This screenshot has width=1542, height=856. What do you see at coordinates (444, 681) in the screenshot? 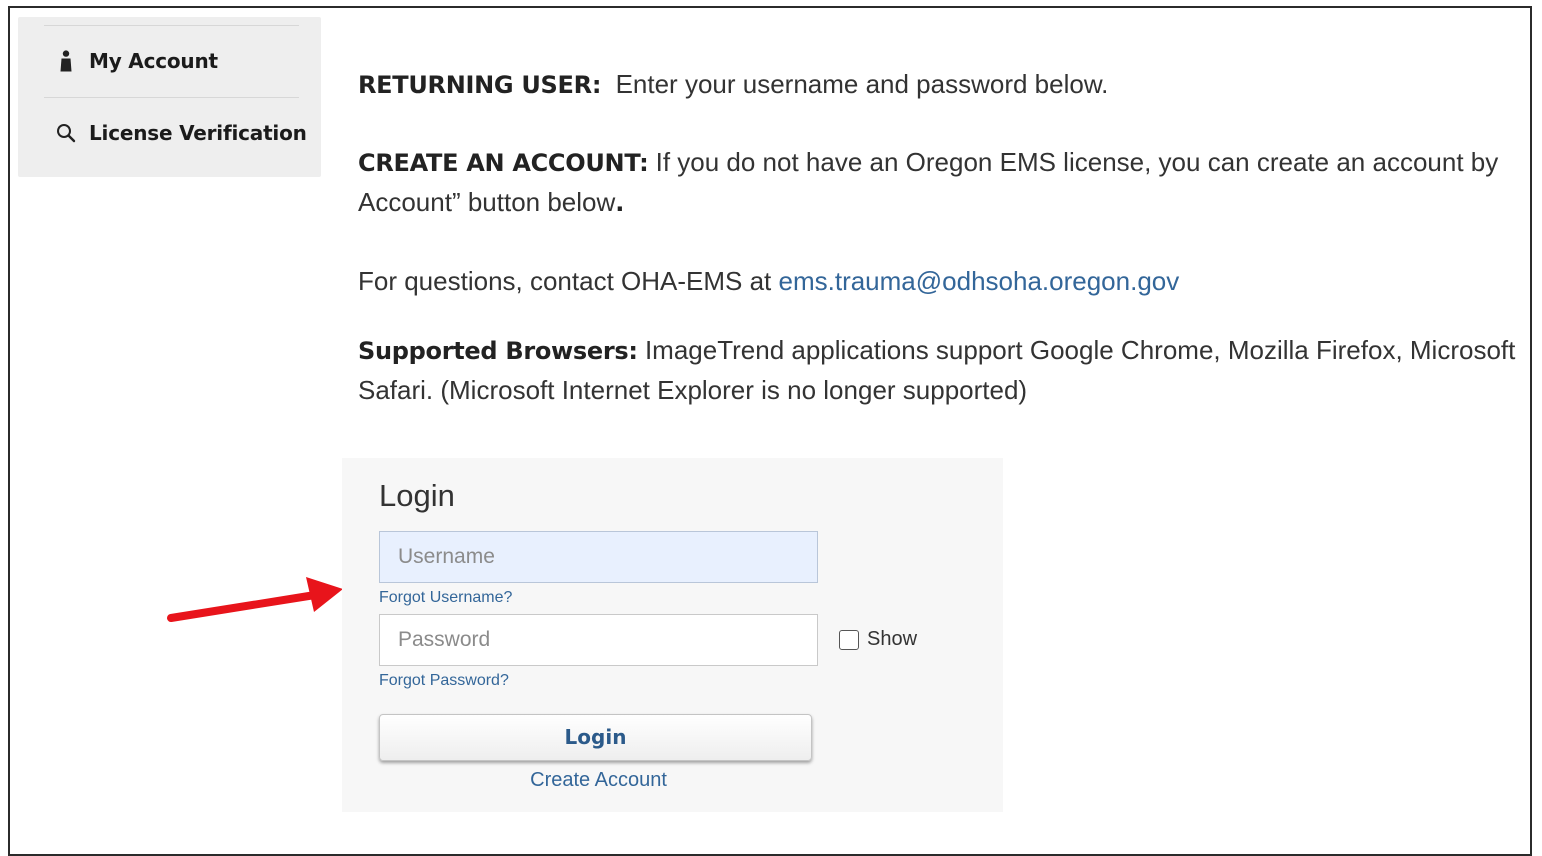
I see `forgot-password-link: Forgot Password?` at bounding box center [444, 681].